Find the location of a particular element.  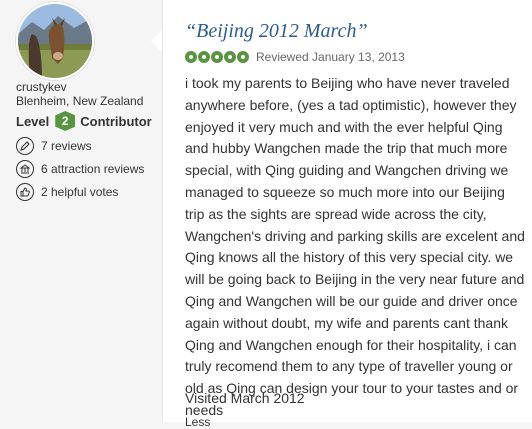

avatar-photo is located at coordinates (55, 41).